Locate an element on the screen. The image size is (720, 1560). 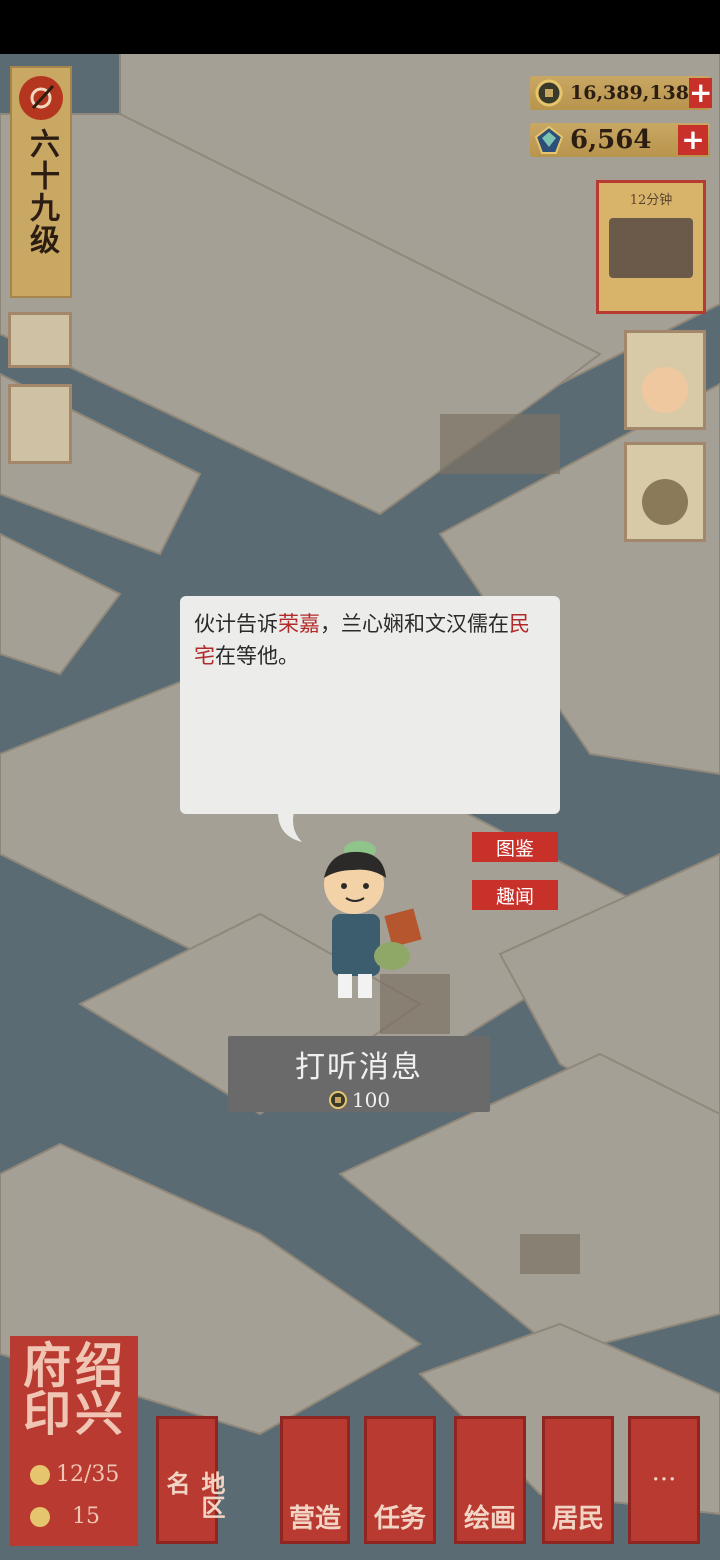
region-name-button: 地区名 is located at coordinates (191, 1480).